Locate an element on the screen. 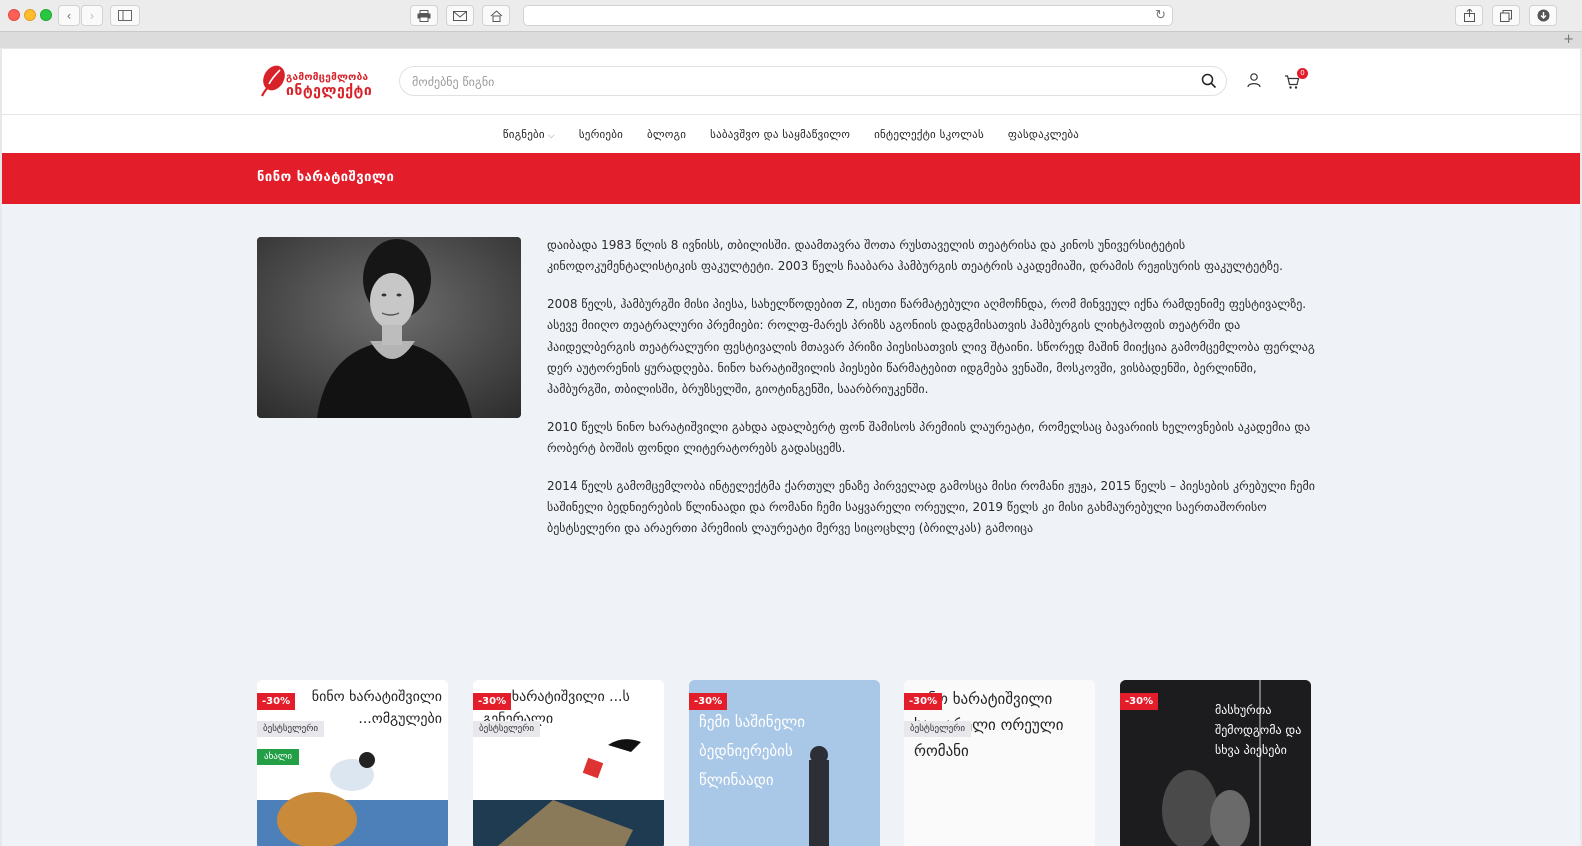 The width and height of the screenshot is (1582, 846). book-cover-text: მასხურთა შემოდგომა და სხვა პიესები is located at coordinates (1258, 730).